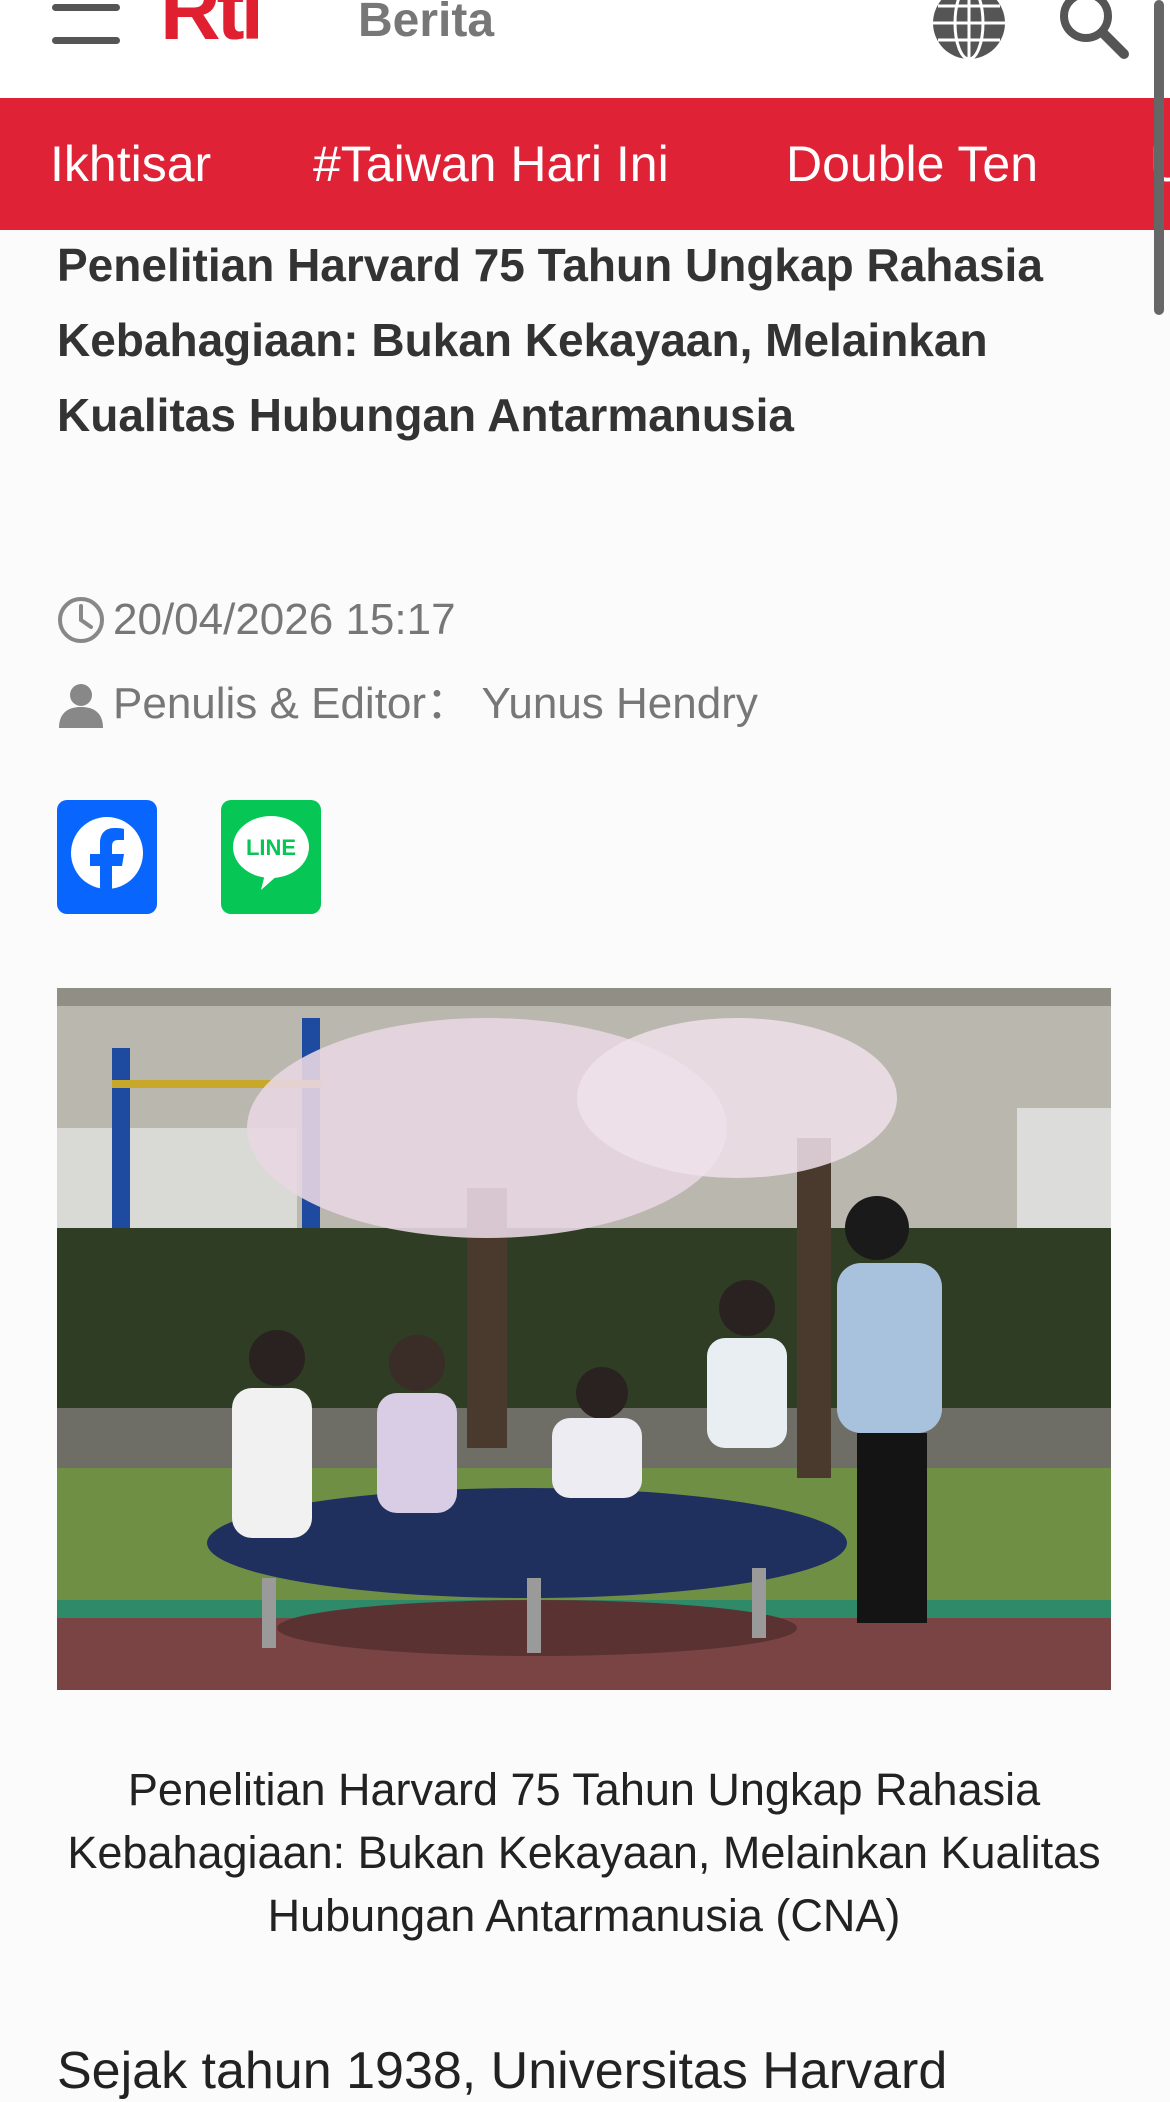 The width and height of the screenshot is (1170, 2102). What do you see at coordinates (491, 164) in the screenshot?
I see `nav-item-taiwan-hari-ini: #Taiwan Hari Ini` at bounding box center [491, 164].